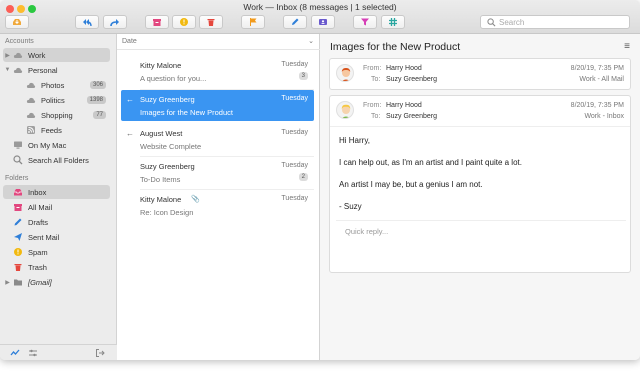 This screenshot has width=640, height=376. I want to click on list-item: Kitty Malone 📎 Re: Icon Design Tuesday, so click(217, 205).